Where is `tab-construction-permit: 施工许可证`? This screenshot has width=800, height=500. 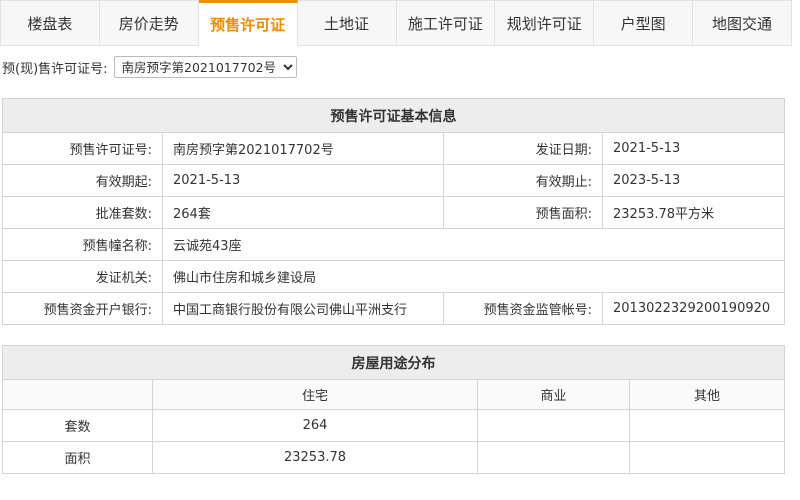 tab-construction-permit: 施工许可证 is located at coordinates (446, 23).